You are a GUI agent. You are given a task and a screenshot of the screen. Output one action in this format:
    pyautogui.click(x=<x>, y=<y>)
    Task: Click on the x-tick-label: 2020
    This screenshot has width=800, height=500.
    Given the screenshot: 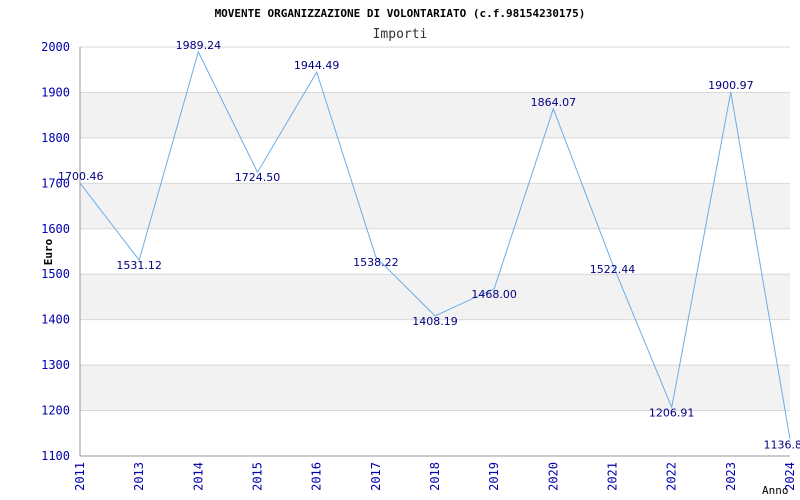 What is the action you would take?
    pyautogui.click(x=553, y=476)
    